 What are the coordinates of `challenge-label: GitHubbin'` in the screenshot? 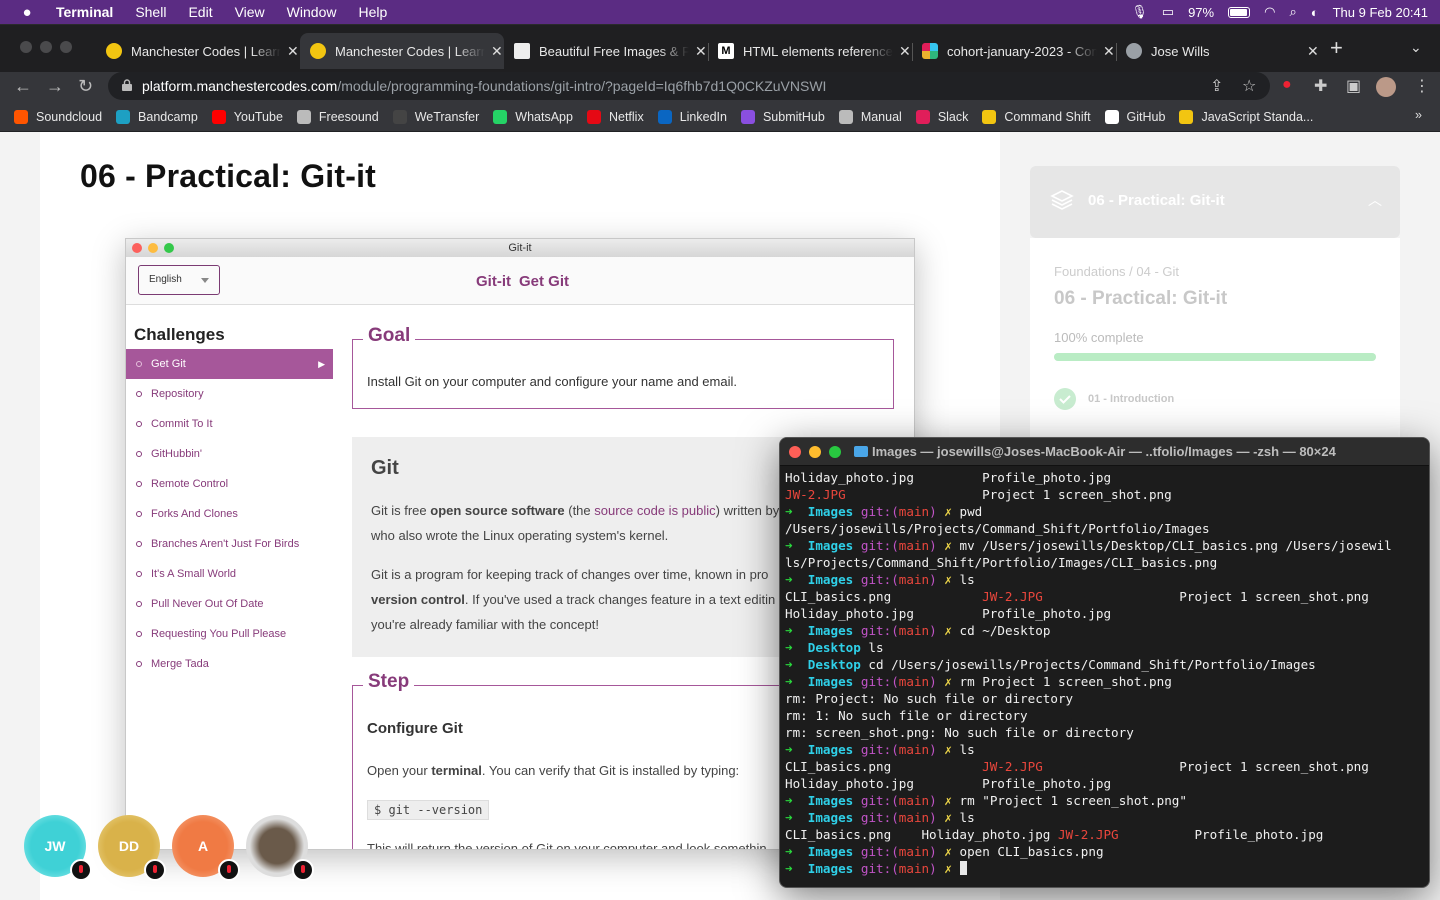 It's located at (177, 454).